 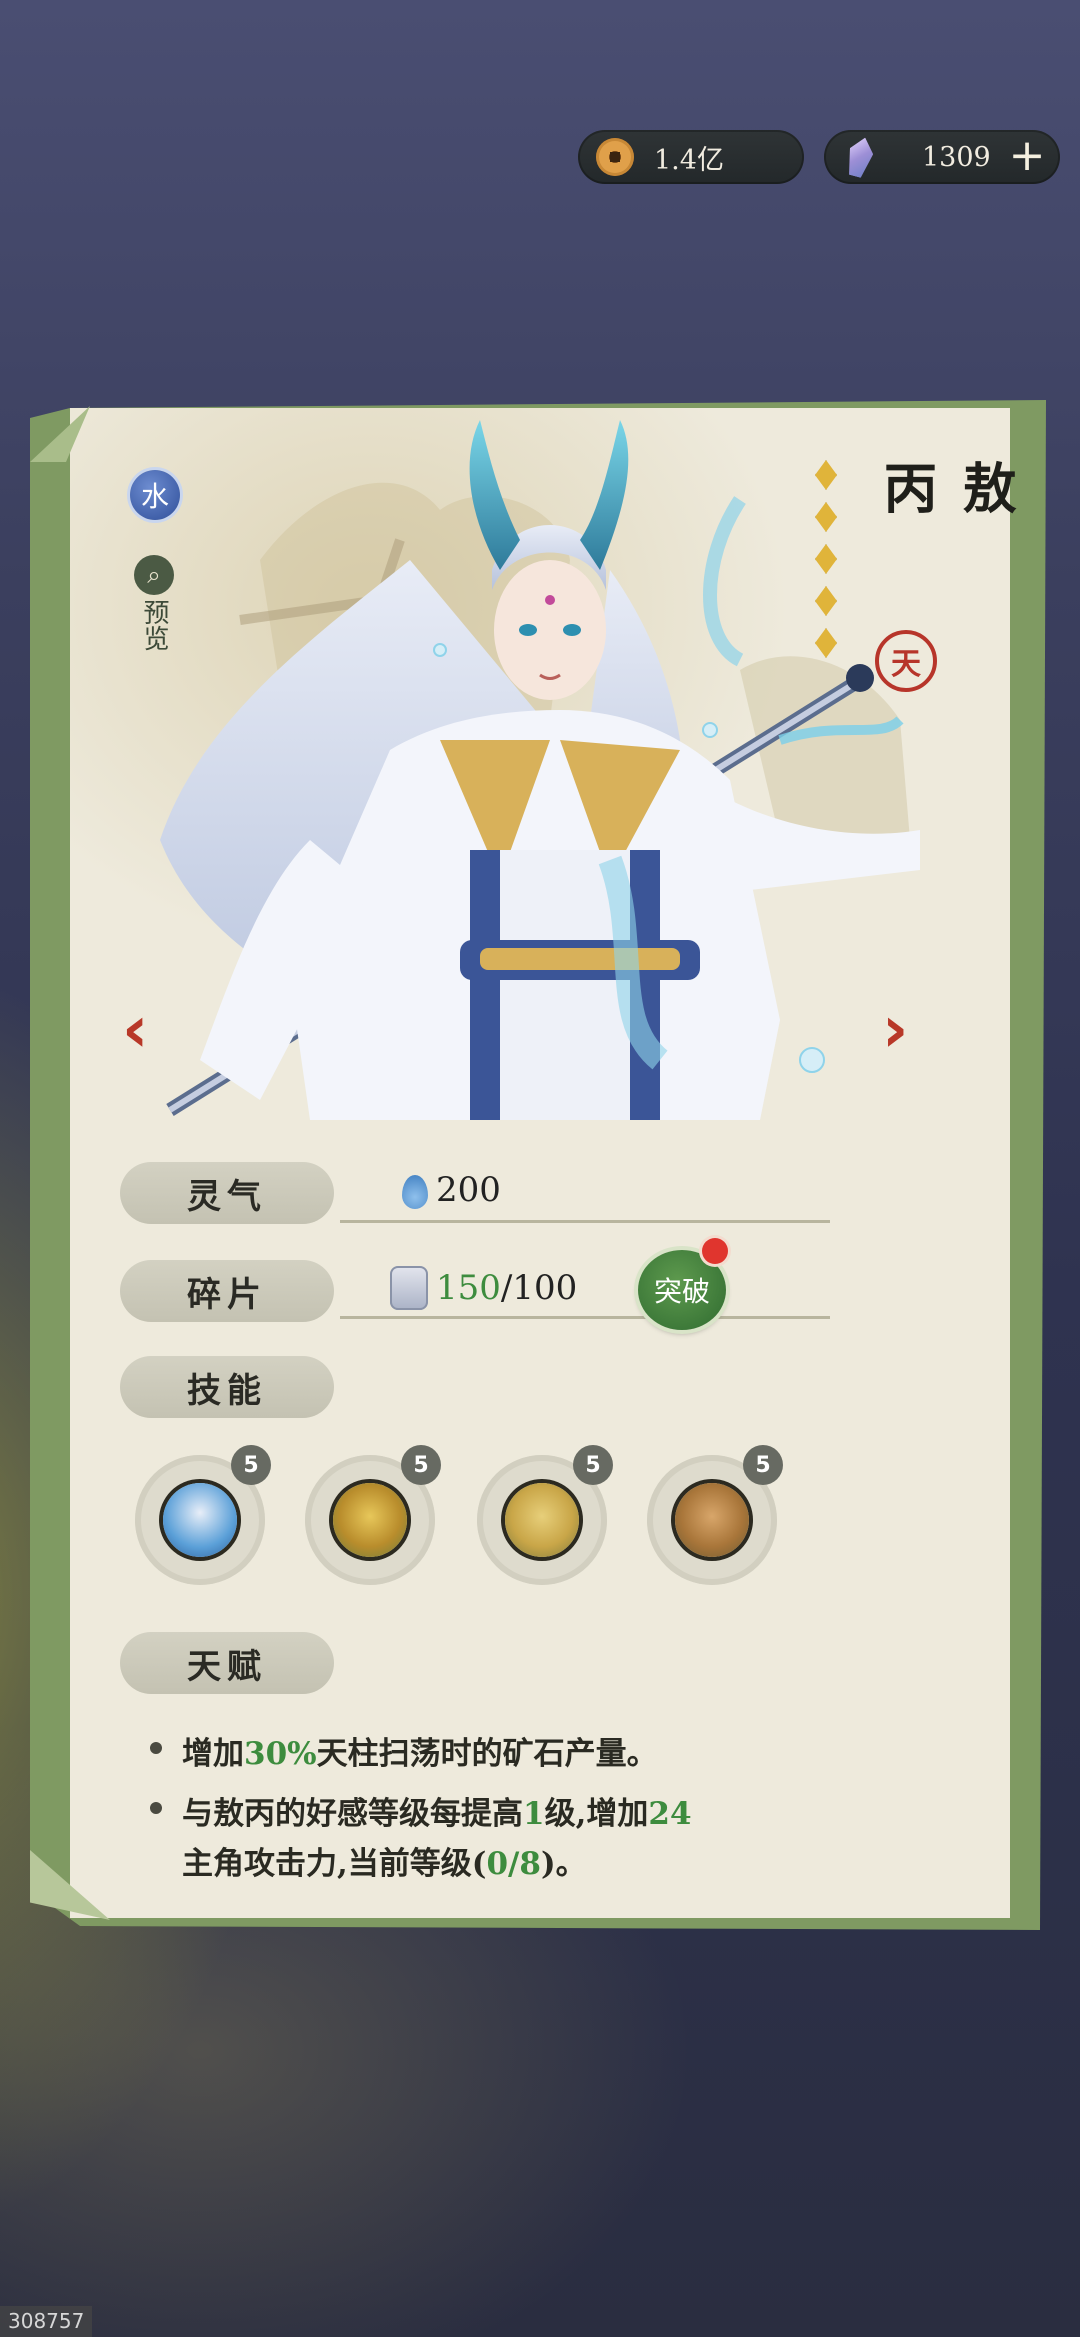 What do you see at coordinates (409, 1288) in the screenshot?
I see `fragment-portrait-icon` at bounding box center [409, 1288].